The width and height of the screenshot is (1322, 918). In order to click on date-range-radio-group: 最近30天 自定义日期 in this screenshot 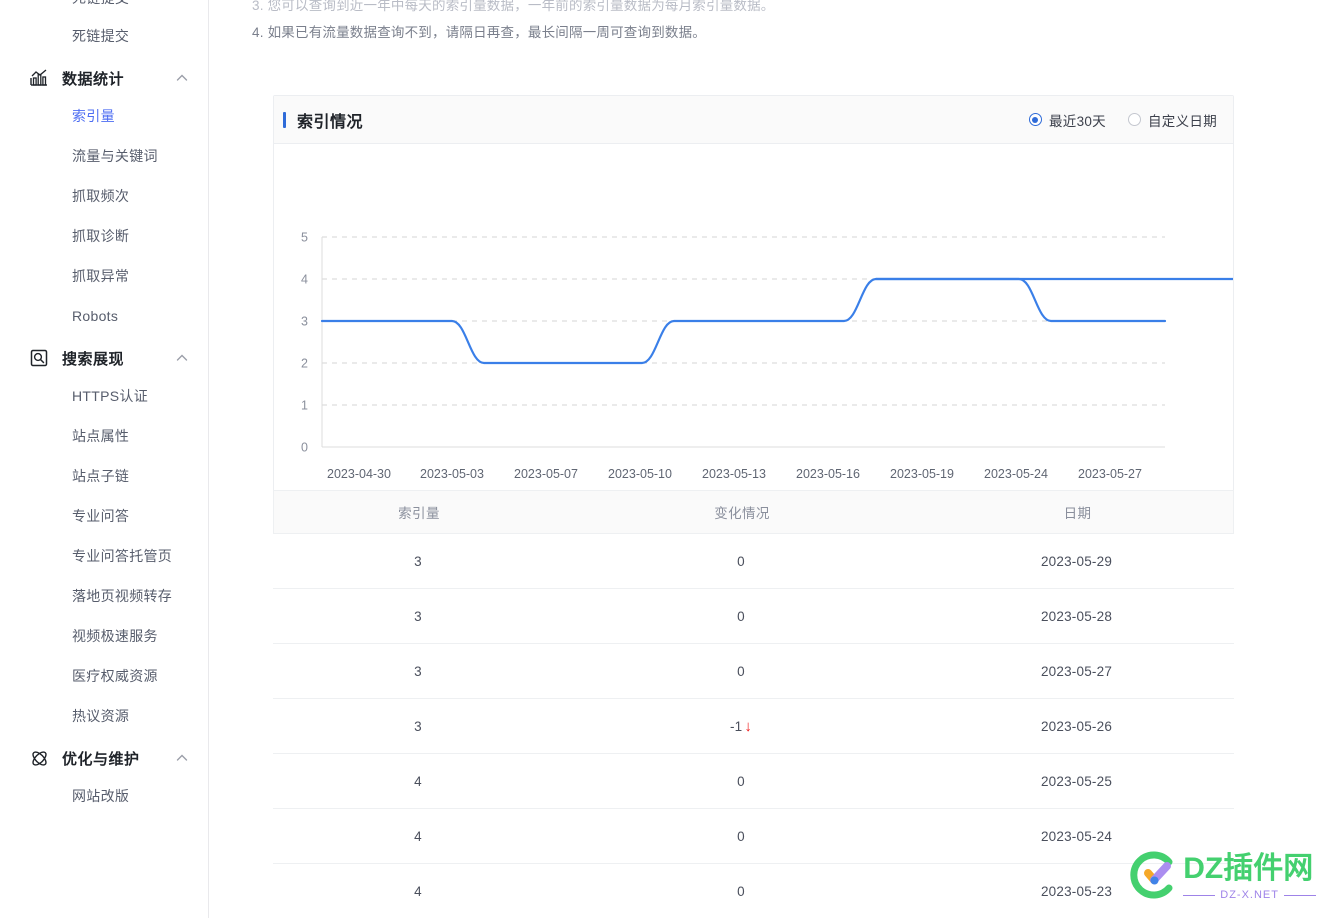, I will do `click(1122, 120)`.